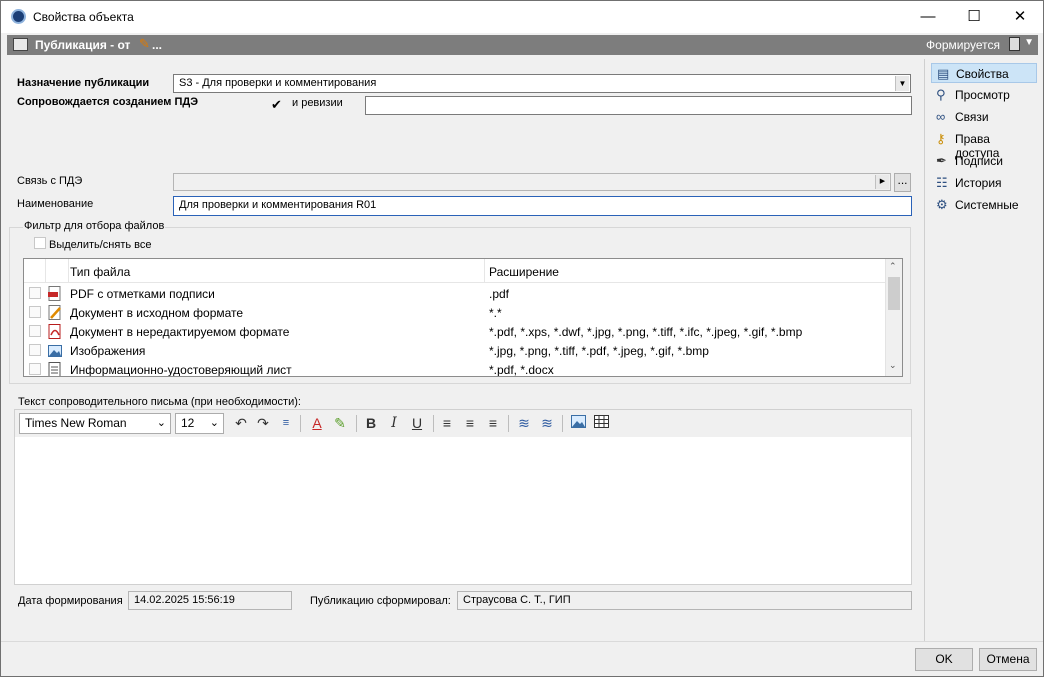 Image resolution: width=1044 pixels, height=677 pixels. Describe the element at coordinates (638, 105) in the screenshot. I see `revision-field` at that location.